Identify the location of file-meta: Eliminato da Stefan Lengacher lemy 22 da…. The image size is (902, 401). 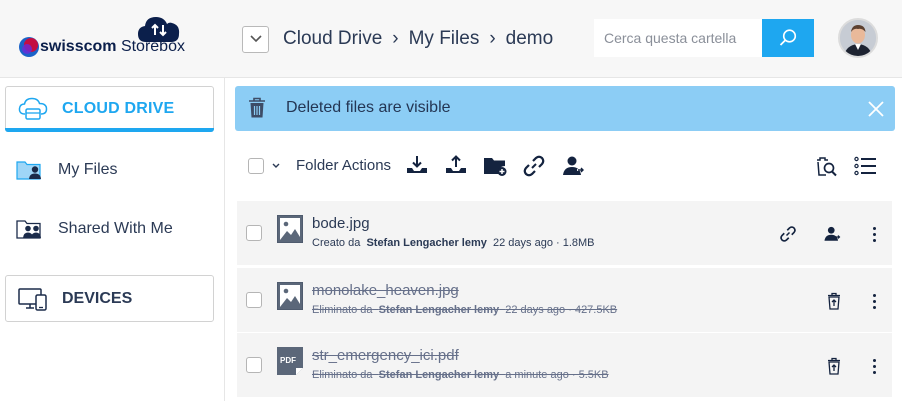
(464, 310).